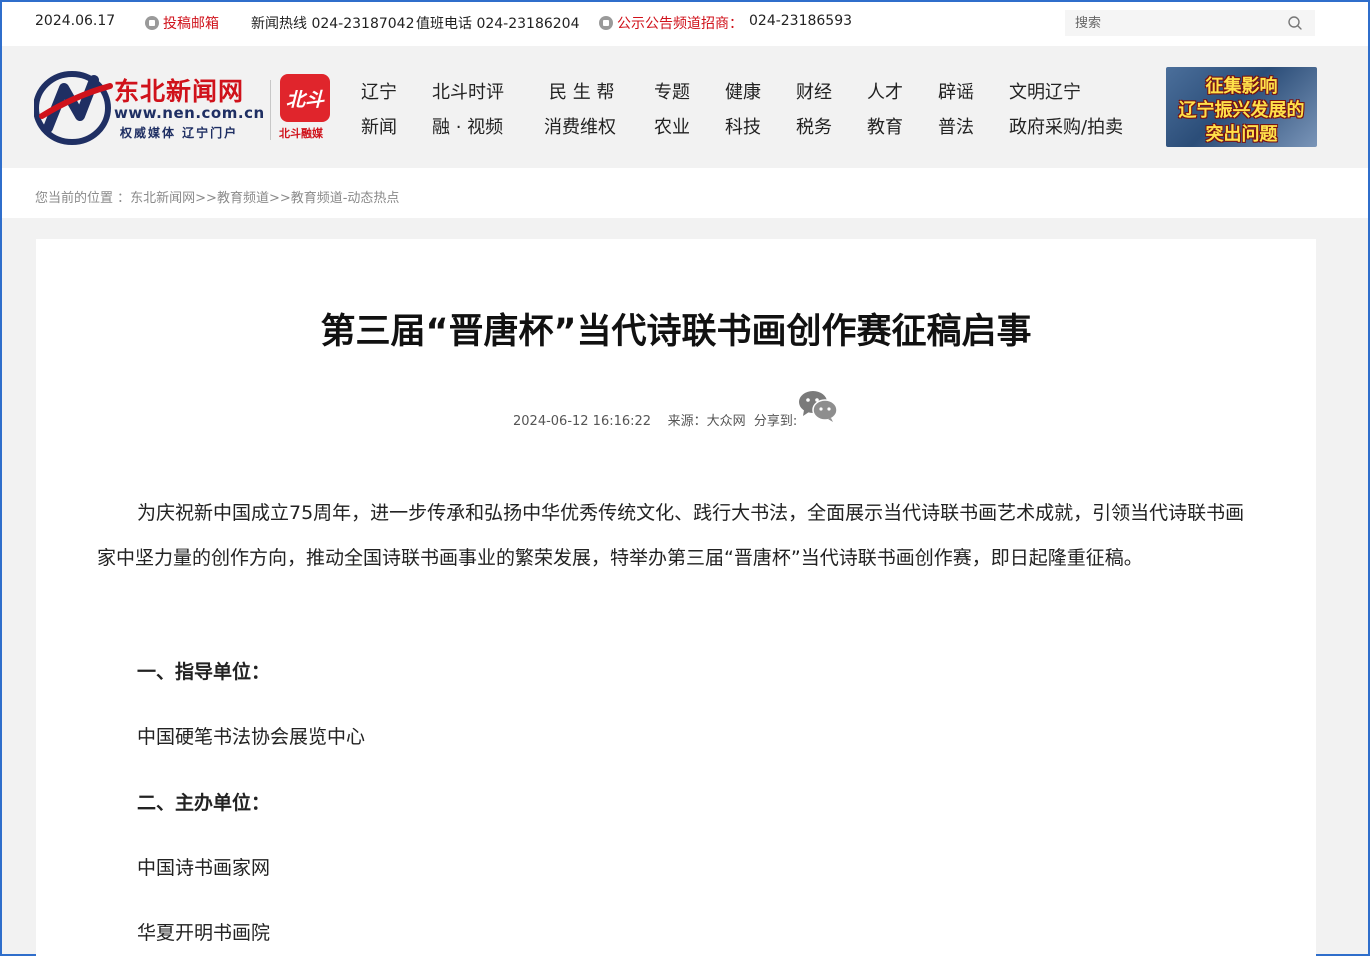 This screenshot has width=1370, height=956. Describe the element at coordinates (204, 868) in the screenshot. I see `section-2-item-1: 中国诗书画家网` at that location.